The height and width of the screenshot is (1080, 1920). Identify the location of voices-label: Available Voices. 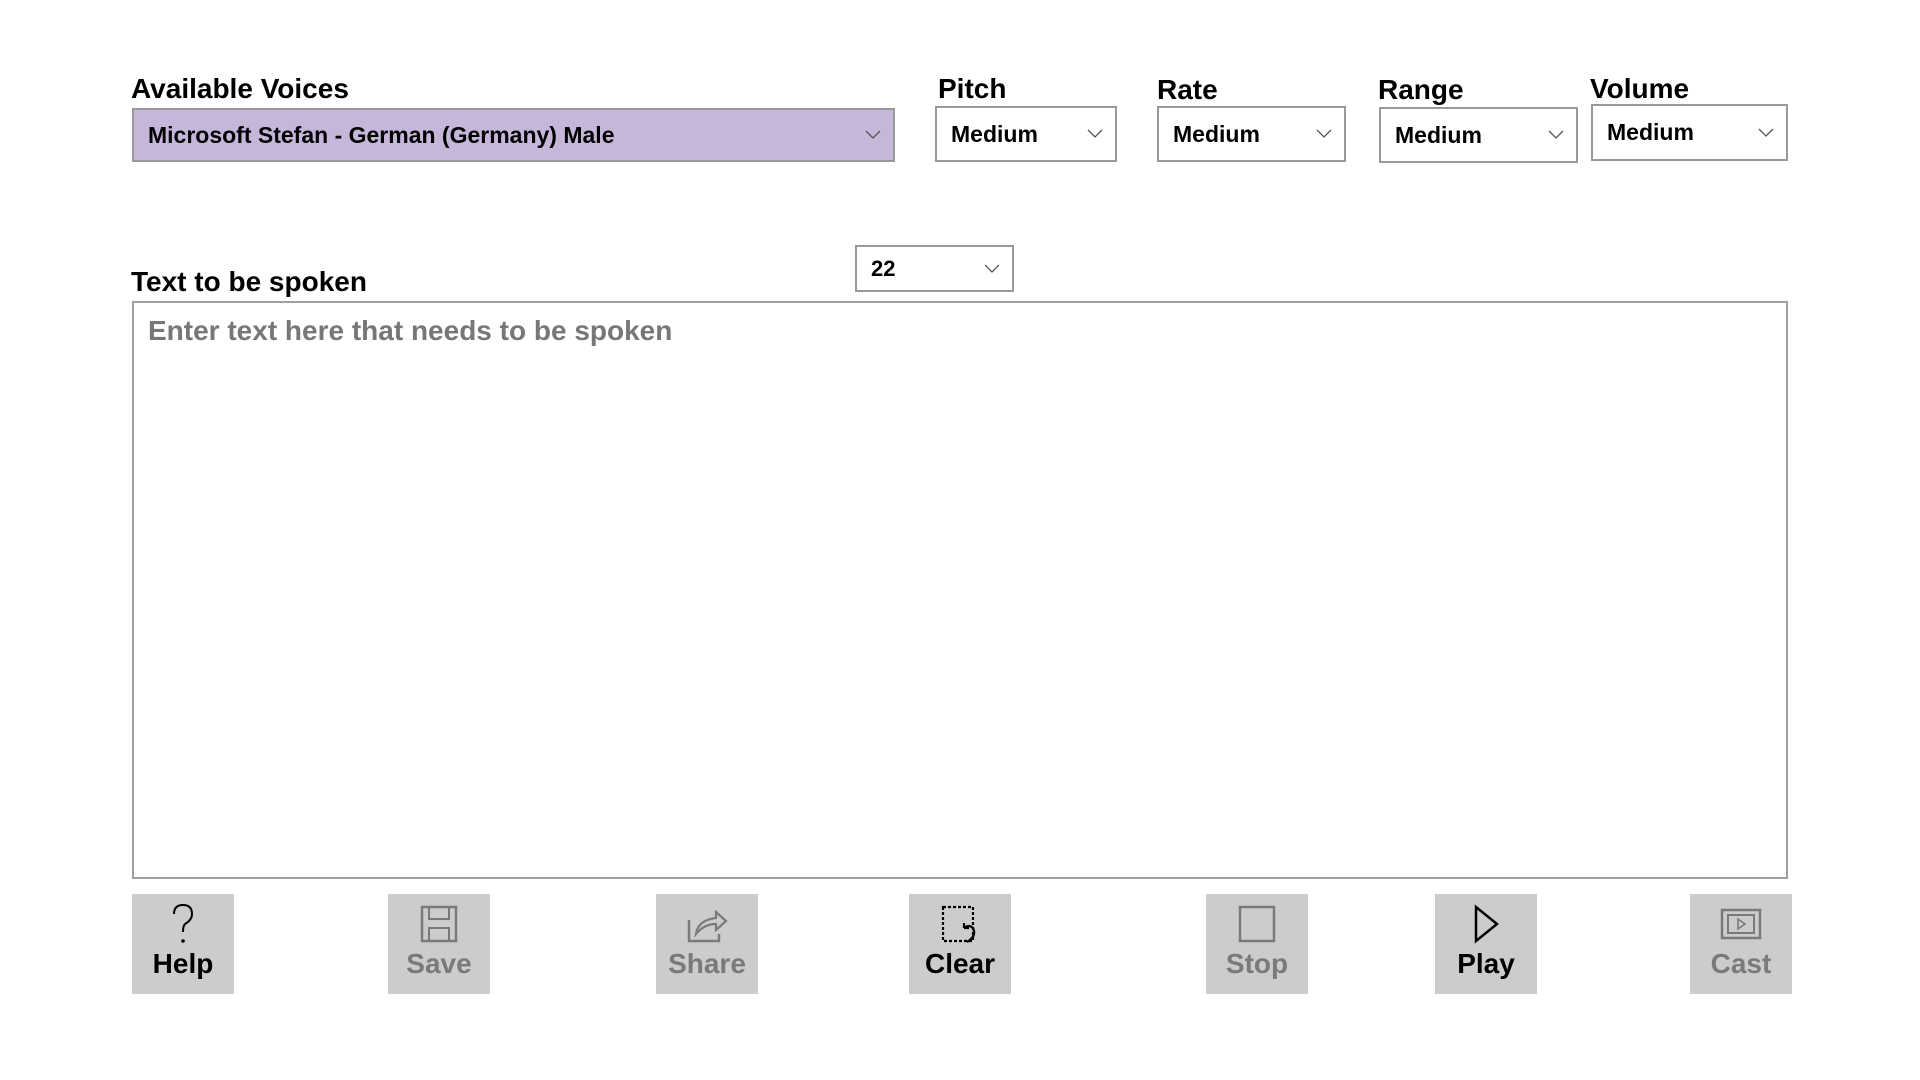
(240, 88).